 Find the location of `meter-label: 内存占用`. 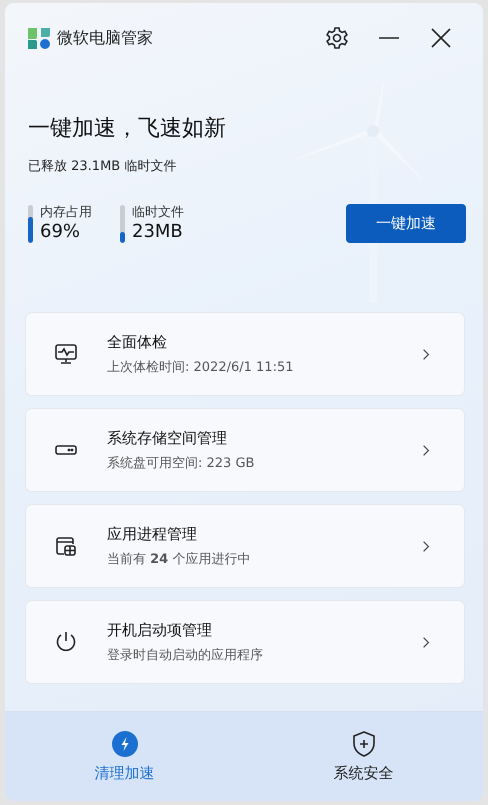

meter-label: 内存占用 is located at coordinates (66, 212).